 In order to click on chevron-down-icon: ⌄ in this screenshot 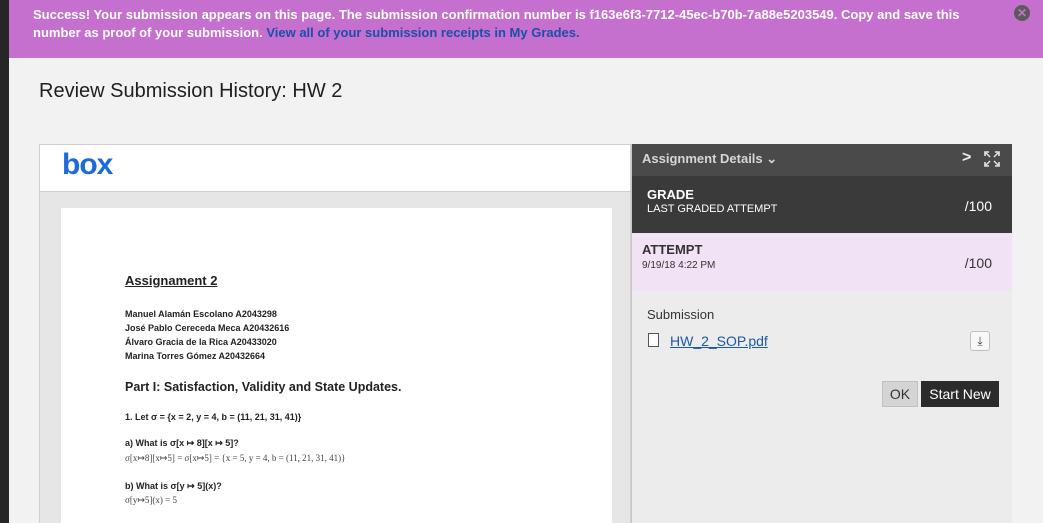, I will do `click(772, 158)`.